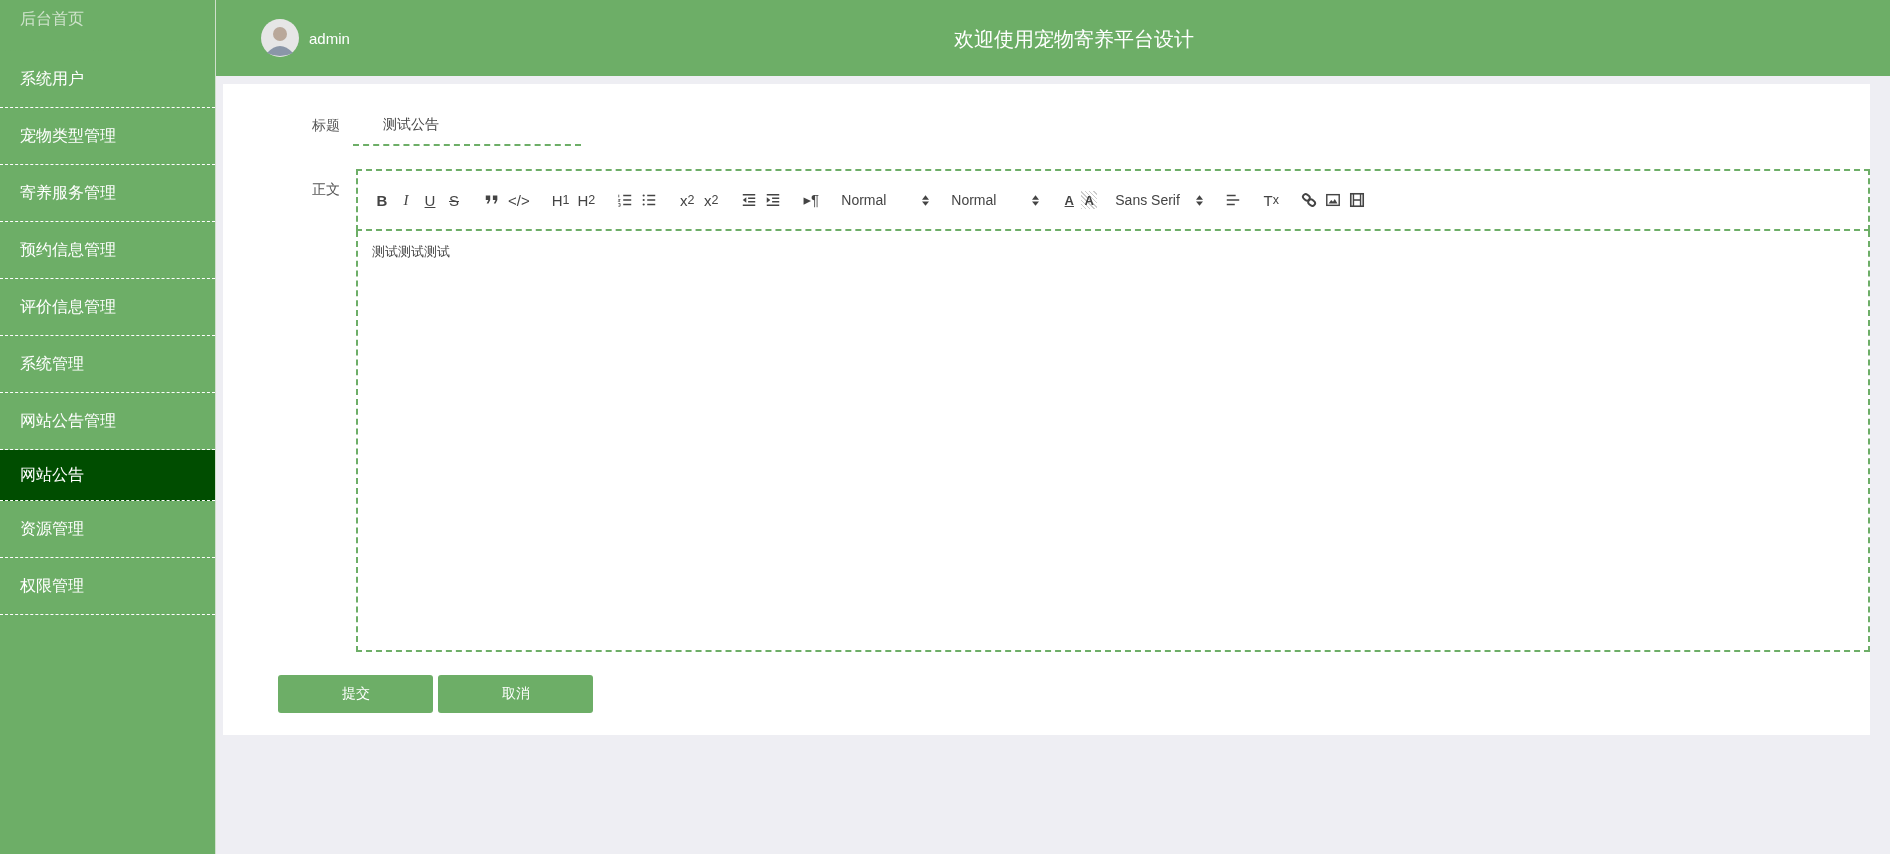 The width and height of the screenshot is (1890, 854). I want to click on dropdown: Sans Serif, so click(1159, 200).